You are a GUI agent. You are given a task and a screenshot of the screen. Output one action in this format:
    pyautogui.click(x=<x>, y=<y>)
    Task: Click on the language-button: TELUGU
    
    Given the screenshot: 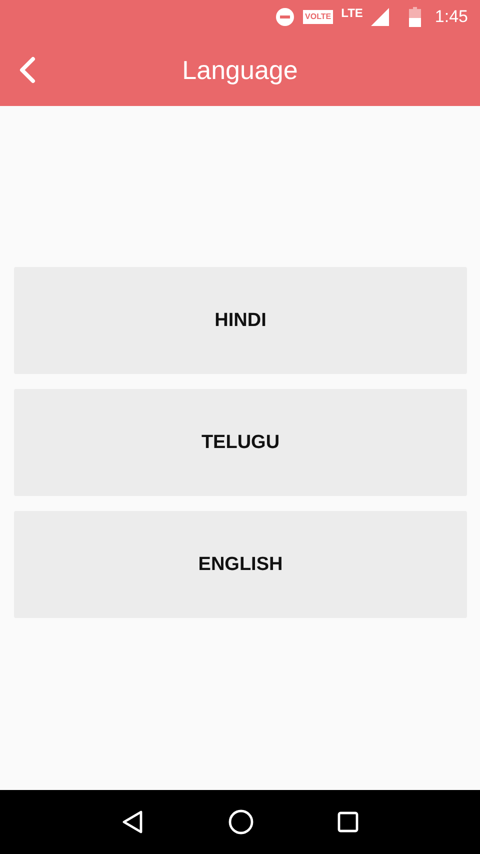 What is the action you would take?
    pyautogui.click(x=240, y=442)
    